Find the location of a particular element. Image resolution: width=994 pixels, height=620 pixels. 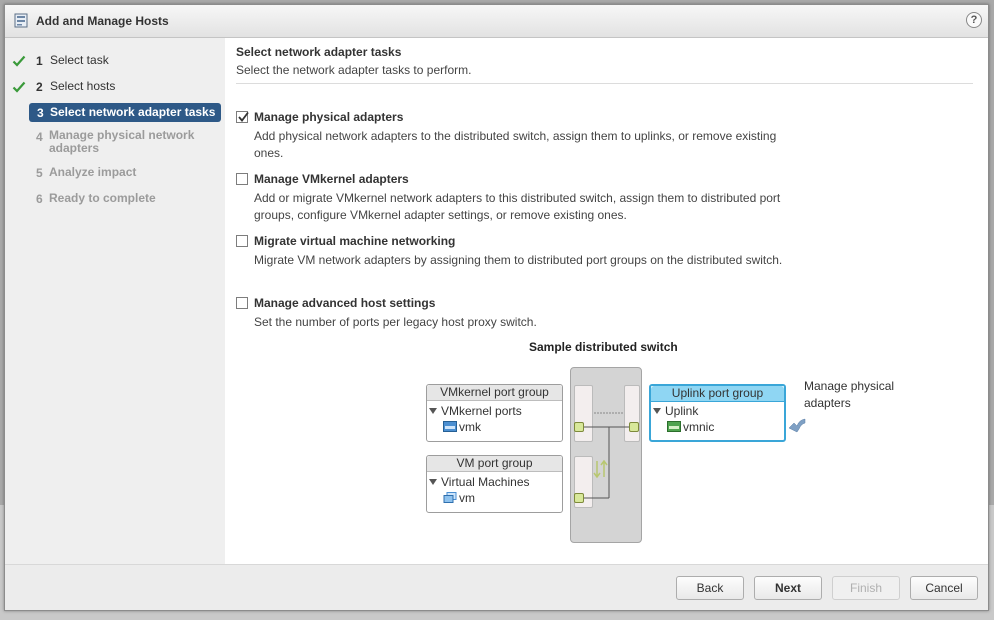

curved-arrow-icon is located at coordinates (797, 425).